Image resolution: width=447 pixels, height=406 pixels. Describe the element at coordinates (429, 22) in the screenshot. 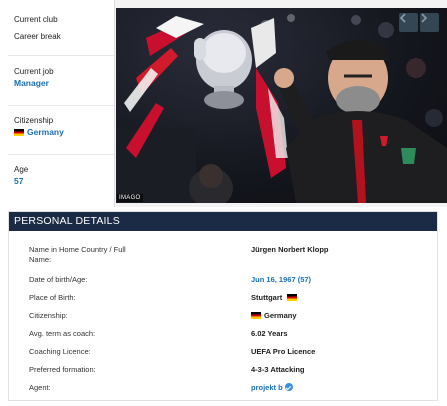

I see `next-image-button` at that location.